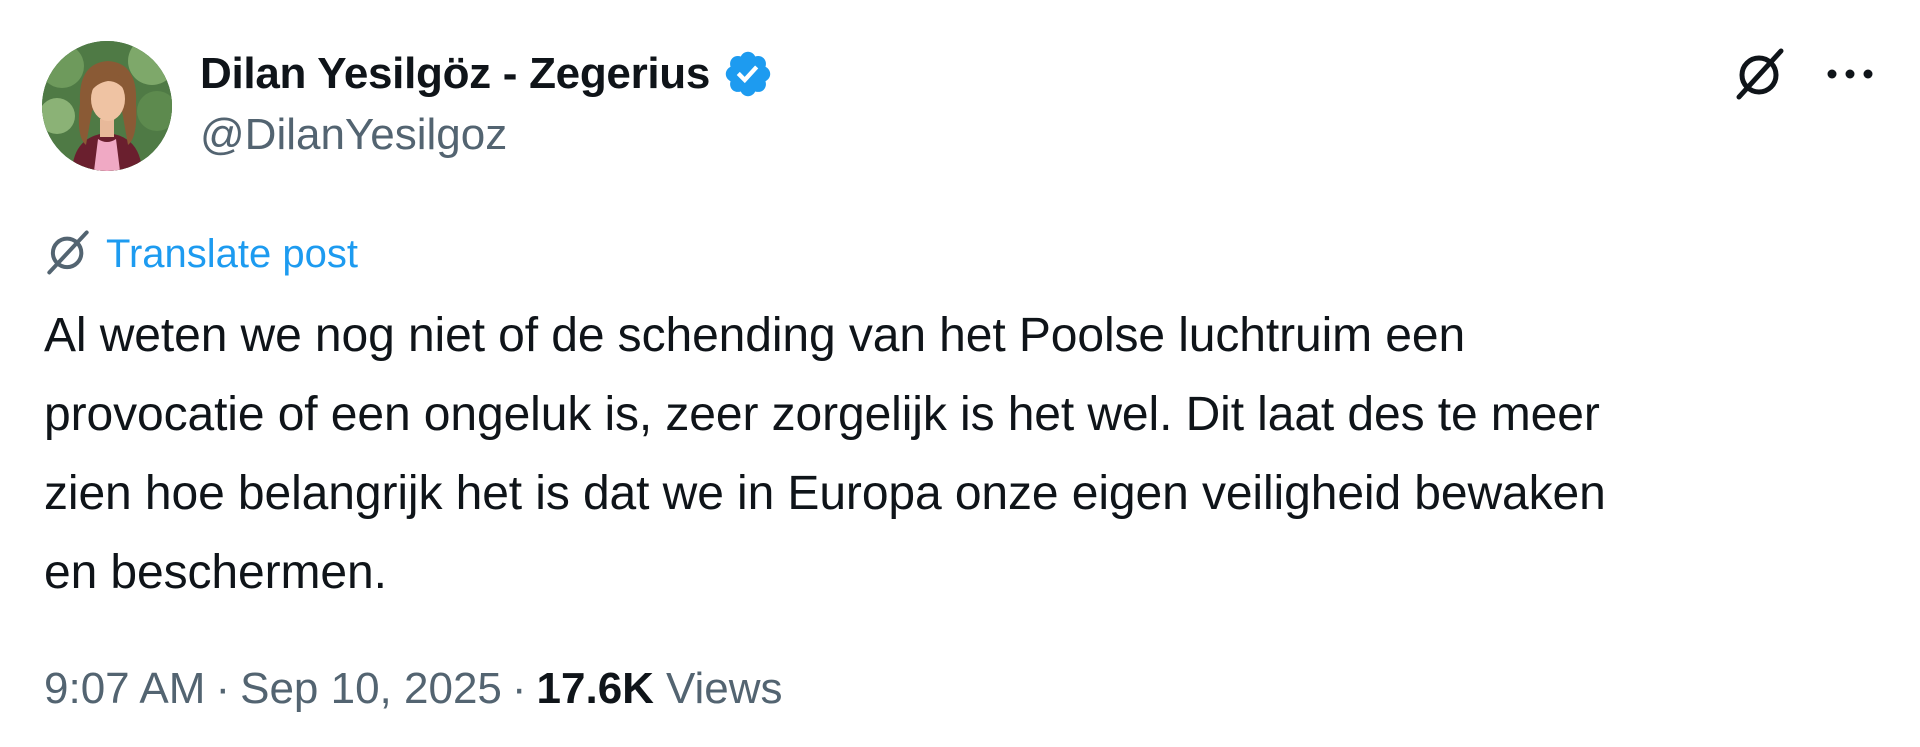 Image resolution: width=1920 pixels, height=747 pixels. I want to click on author-name-row: Dilan Yesilgöz - Zegerius, so click(487, 74).